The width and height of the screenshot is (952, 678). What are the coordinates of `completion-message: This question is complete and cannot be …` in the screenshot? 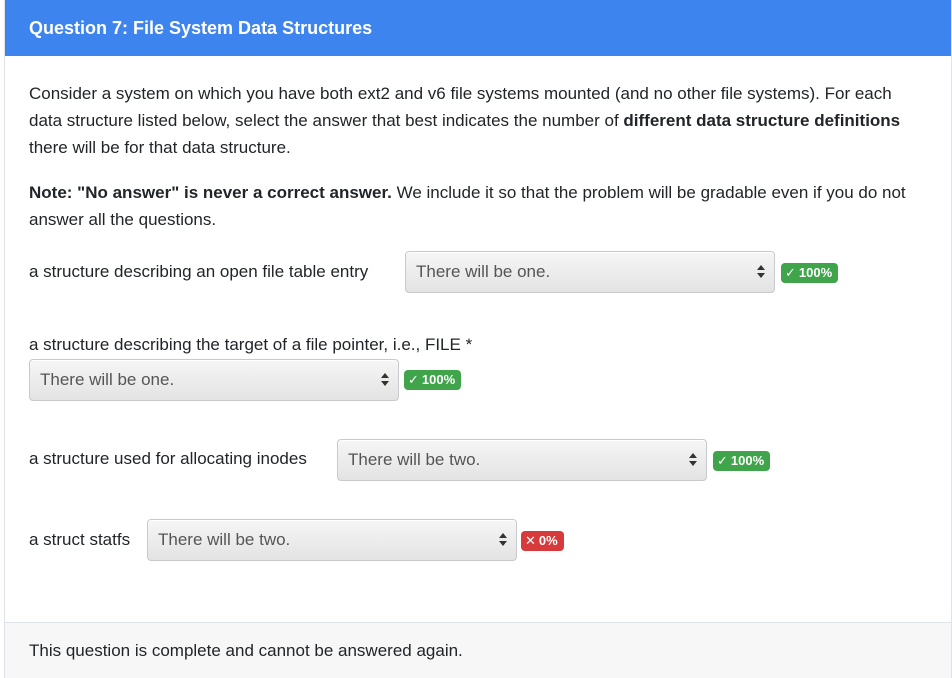 It's located at (246, 650).